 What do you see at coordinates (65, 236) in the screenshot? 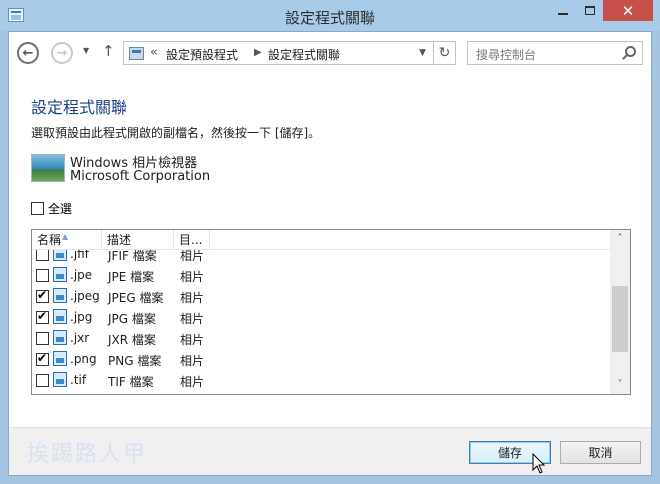
I see `sort-up-icon: ▲` at bounding box center [65, 236].